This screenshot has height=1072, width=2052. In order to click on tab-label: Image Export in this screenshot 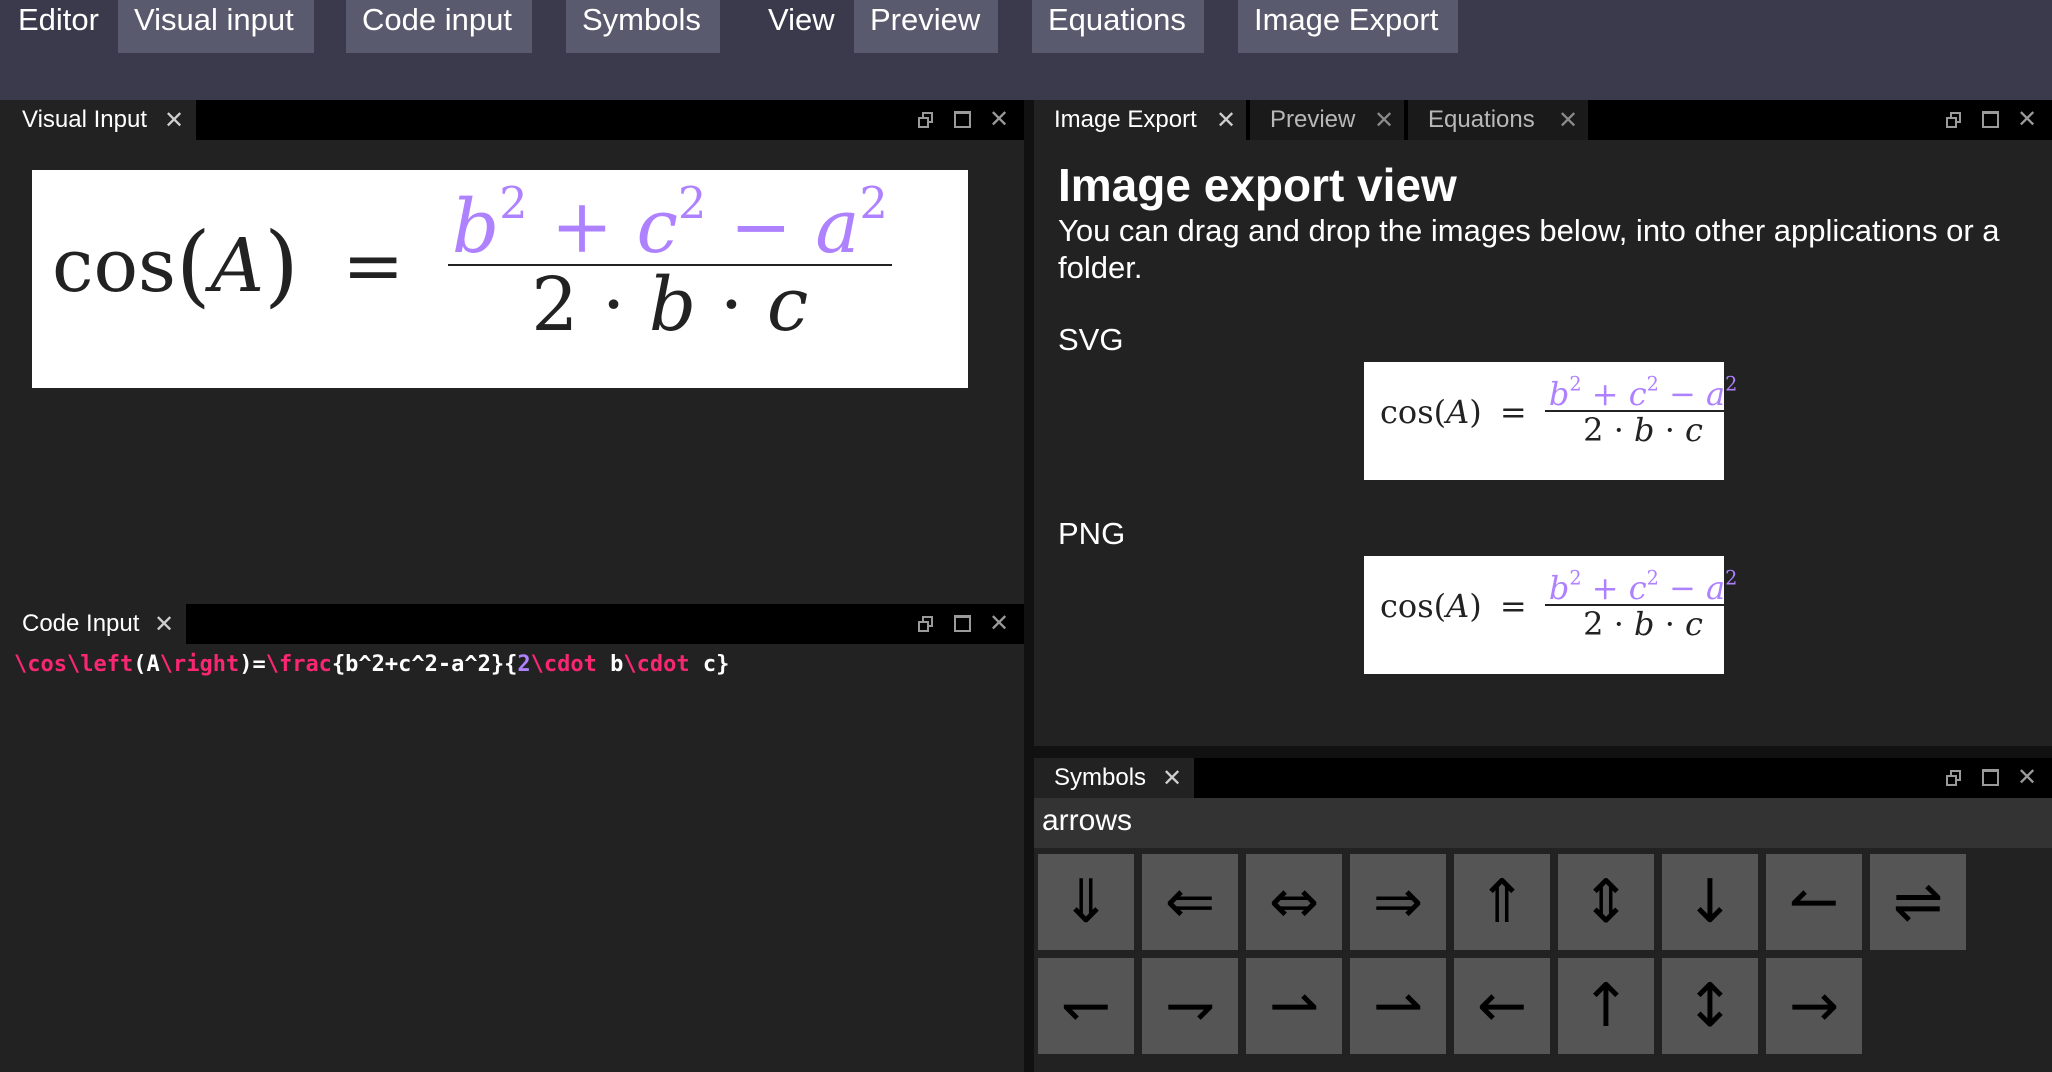, I will do `click(1125, 119)`.